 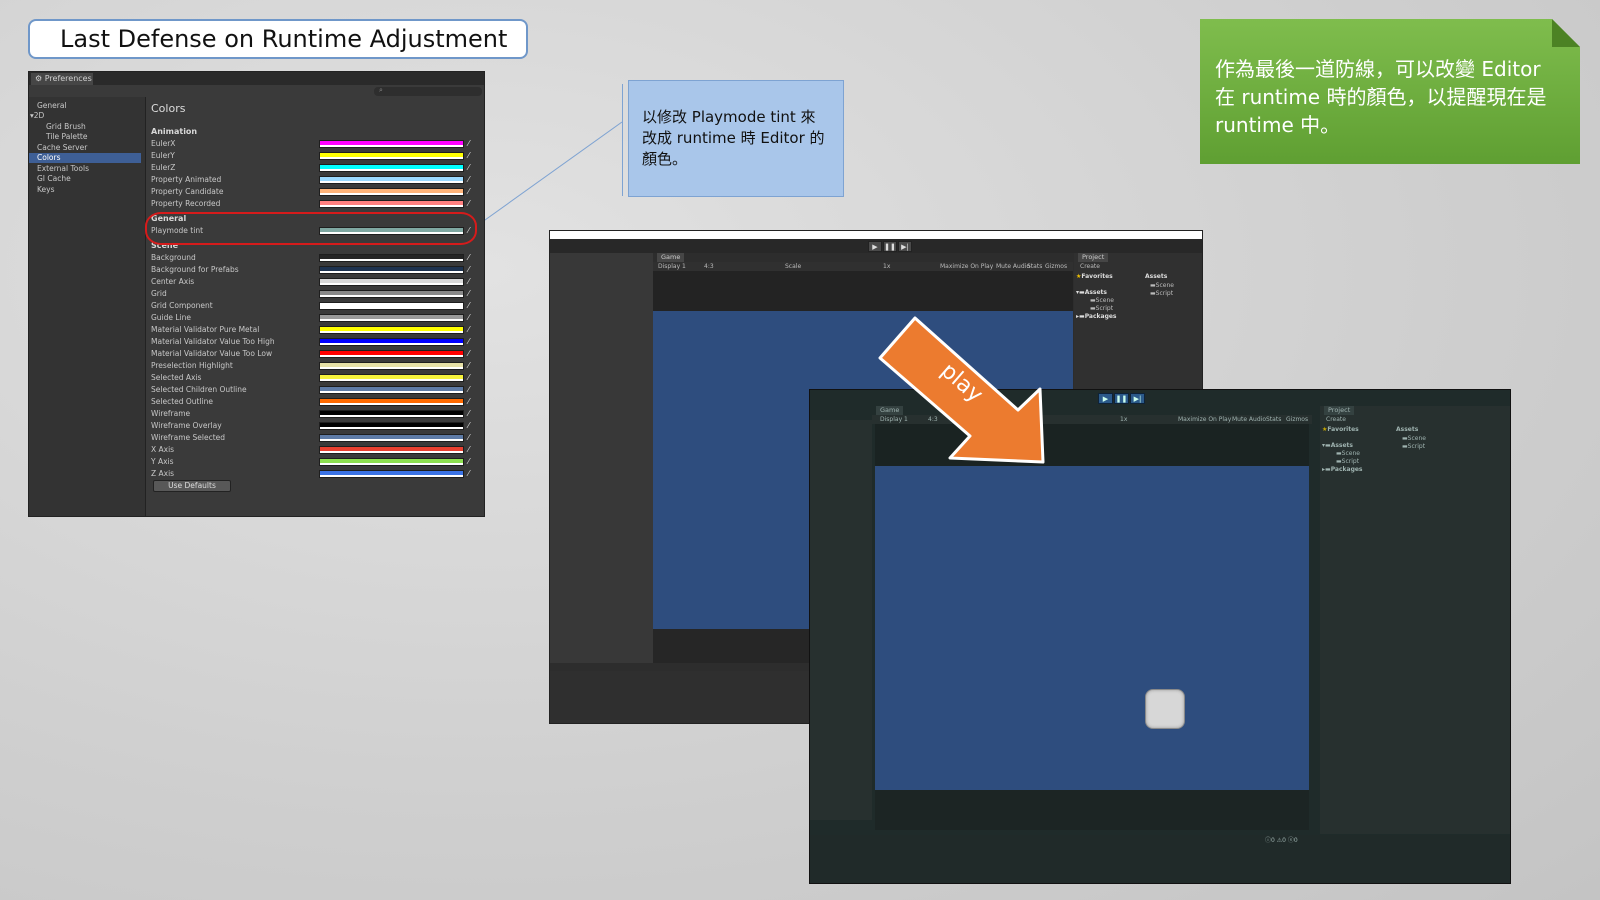 What do you see at coordinates (192, 486) in the screenshot?
I see `use-defaults-button: Use Defaults` at bounding box center [192, 486].